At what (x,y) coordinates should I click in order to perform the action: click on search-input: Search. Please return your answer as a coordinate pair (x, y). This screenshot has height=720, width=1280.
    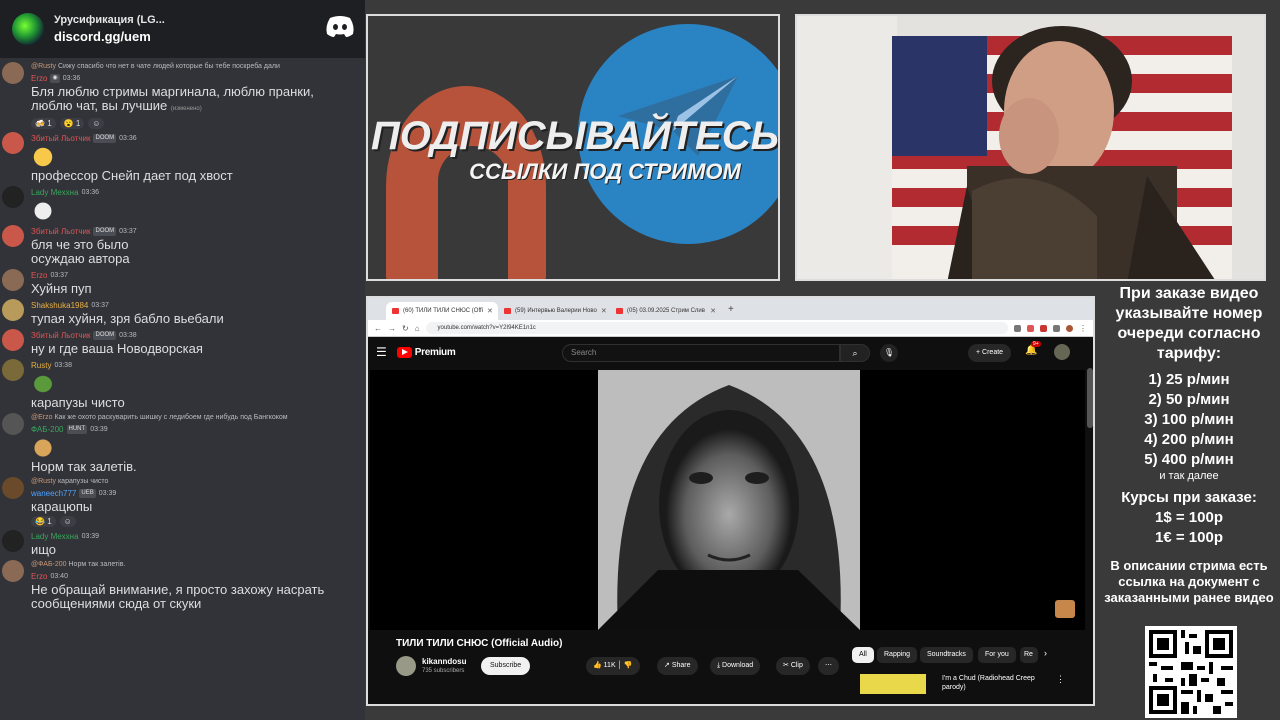
    Looking at the image, I should click on (701, 353).